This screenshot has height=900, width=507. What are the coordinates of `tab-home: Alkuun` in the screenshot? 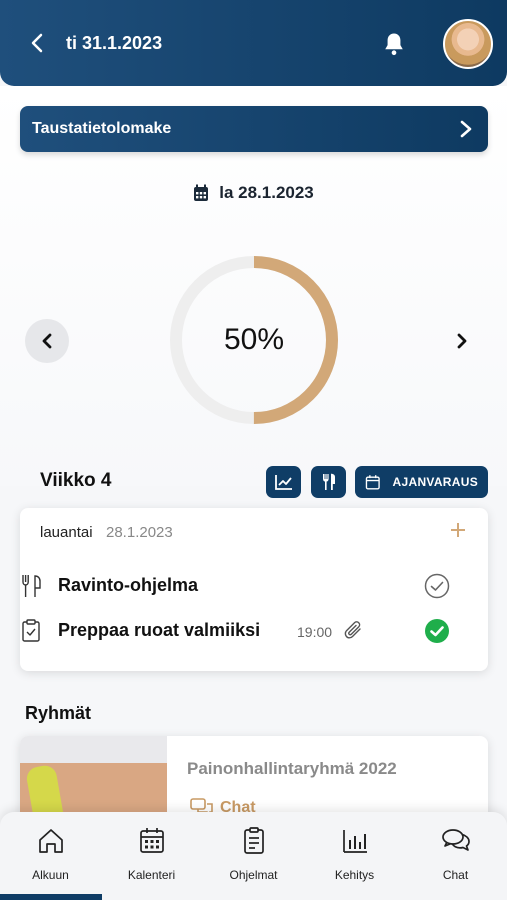 It's located at (50, 856).